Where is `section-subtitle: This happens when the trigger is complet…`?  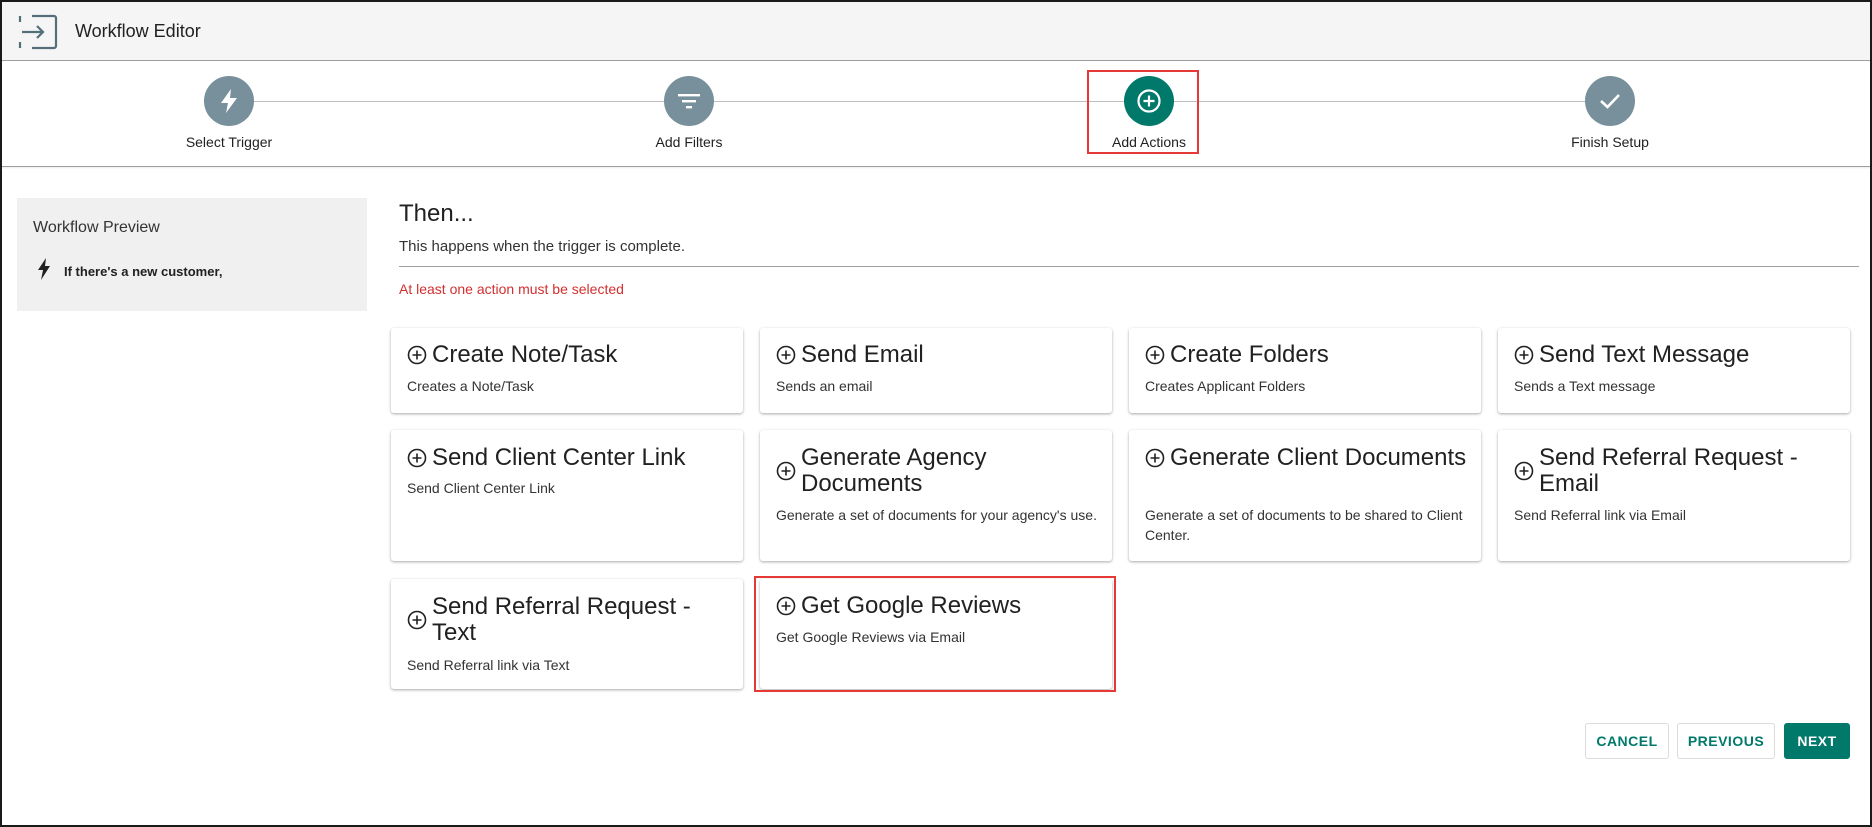 section-subtitle: This happens when the trigger is complet… is located at coordinates (542, 246).